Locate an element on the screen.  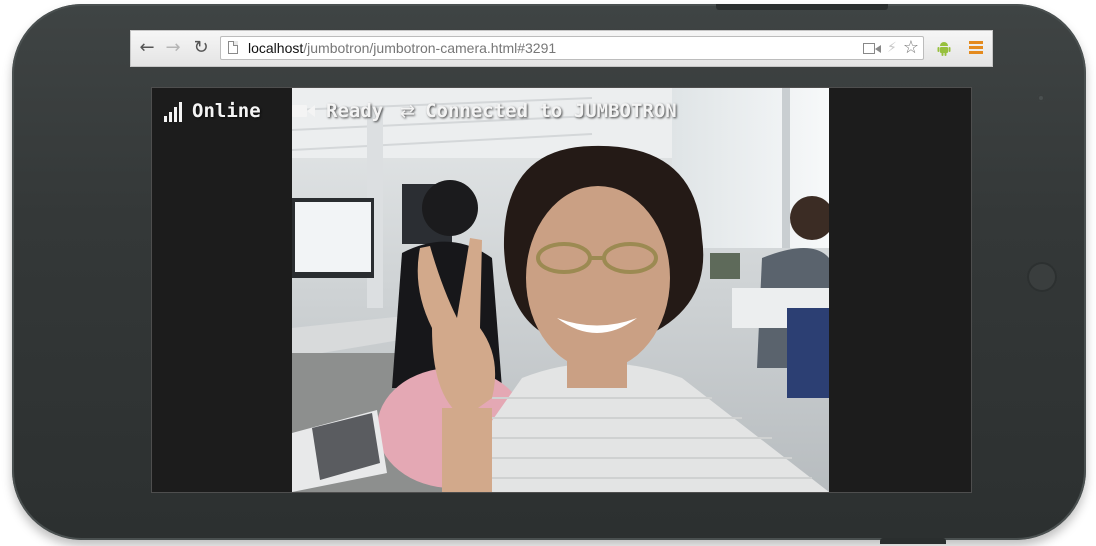
menu-icon is located at coordinates (976, 48).